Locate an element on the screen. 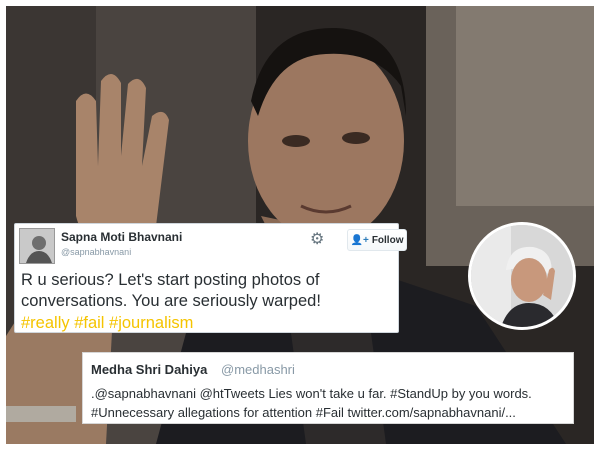  tweet-hashtags: #really #fail #journalism is located at coordinates (107, 323).